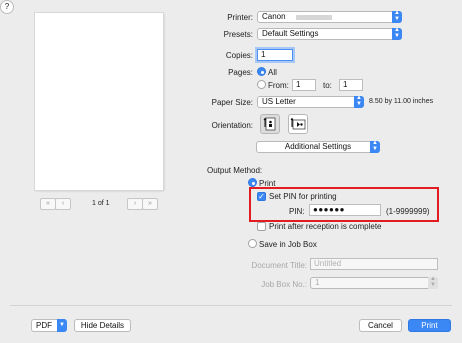 The image size is (462, 343). What do you see at coordinates (150, 204) in the screenshot?
I see `last-page-button: »` at bounding box center [150, 204].